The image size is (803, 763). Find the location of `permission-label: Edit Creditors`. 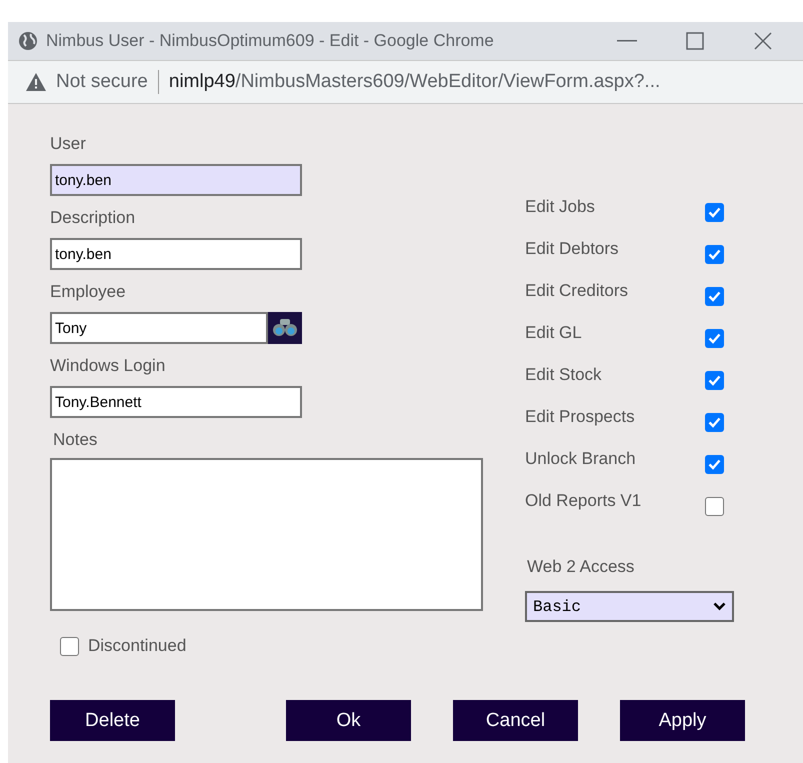

permission-label: Edit Creditors is located at coordinates (576, 291).